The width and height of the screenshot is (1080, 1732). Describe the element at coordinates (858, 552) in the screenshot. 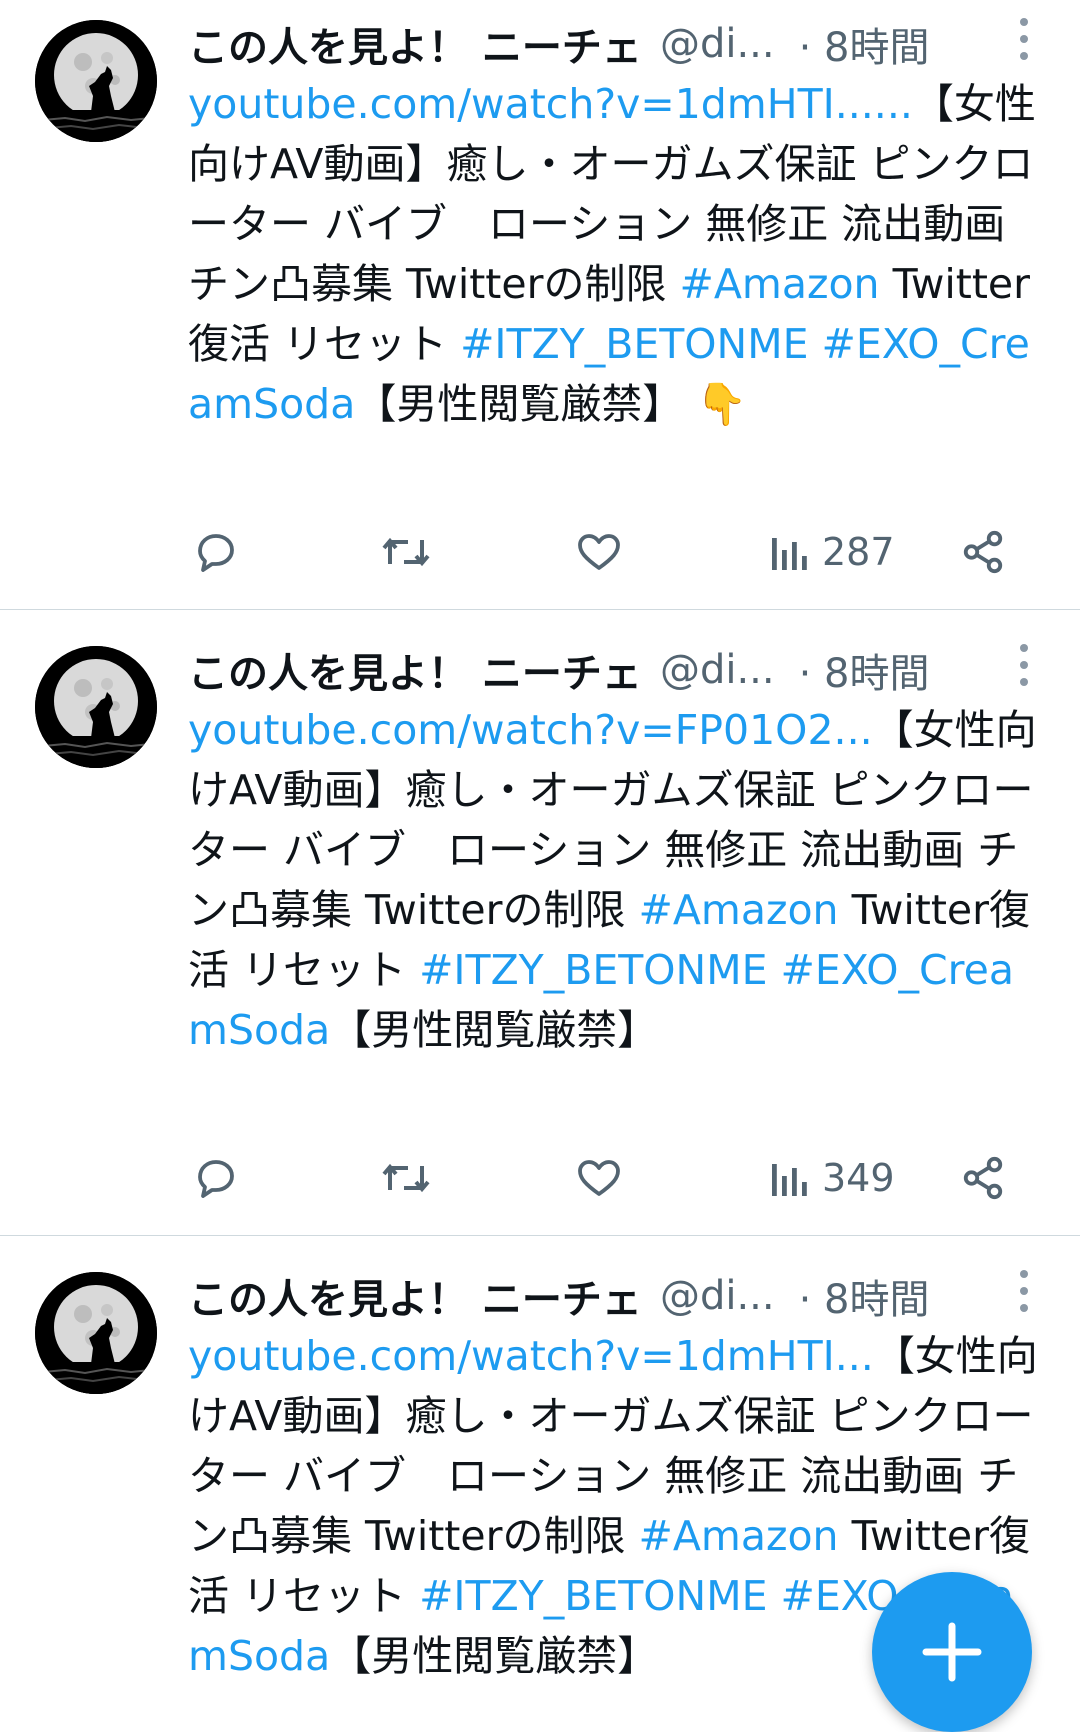

I see `views-count: 287` at that location.